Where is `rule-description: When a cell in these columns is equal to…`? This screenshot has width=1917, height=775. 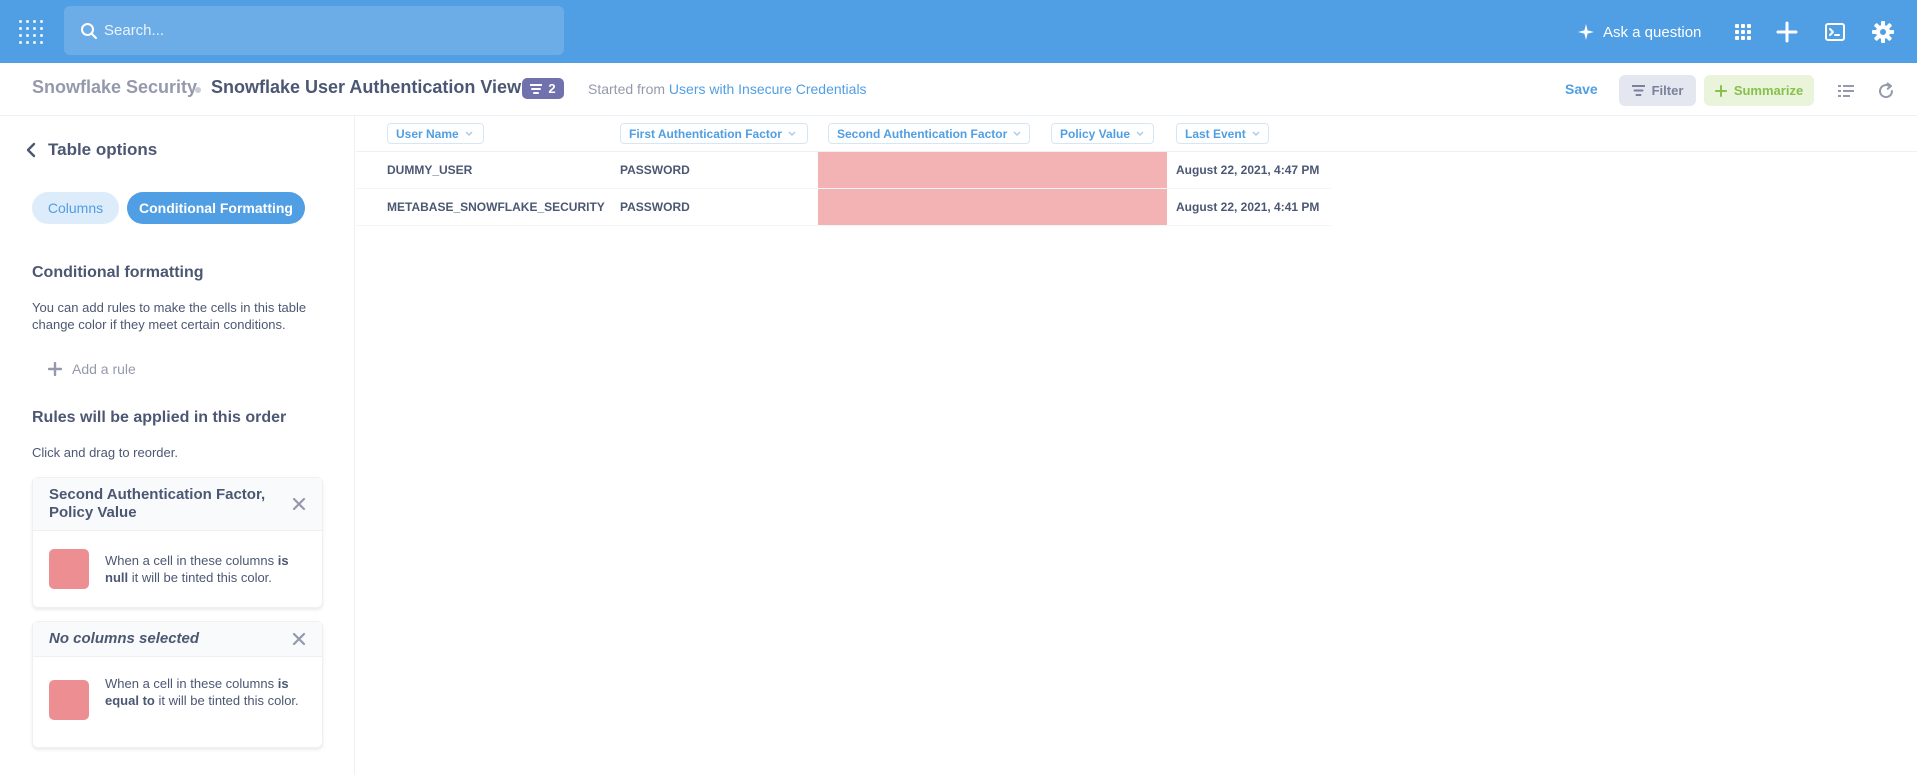
rule-description: When a cell in these columns is equal to… is located at coordinates (177, 702).